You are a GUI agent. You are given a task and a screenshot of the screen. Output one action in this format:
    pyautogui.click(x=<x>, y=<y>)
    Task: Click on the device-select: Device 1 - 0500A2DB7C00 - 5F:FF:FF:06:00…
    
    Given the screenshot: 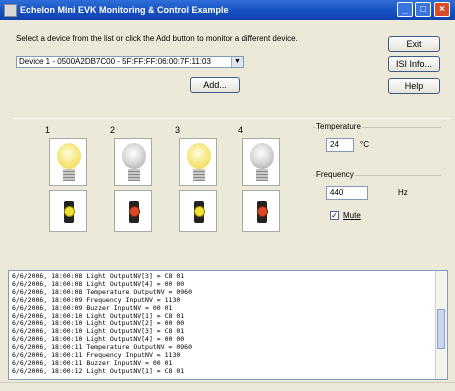 What is the action you would take?
    pyautogui.click(x=130, y=62)
    